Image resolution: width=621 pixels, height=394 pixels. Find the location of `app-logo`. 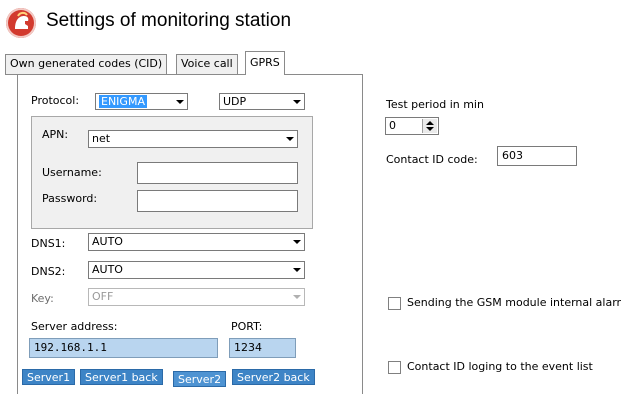

app-logo is located at coordinates (21, 23).